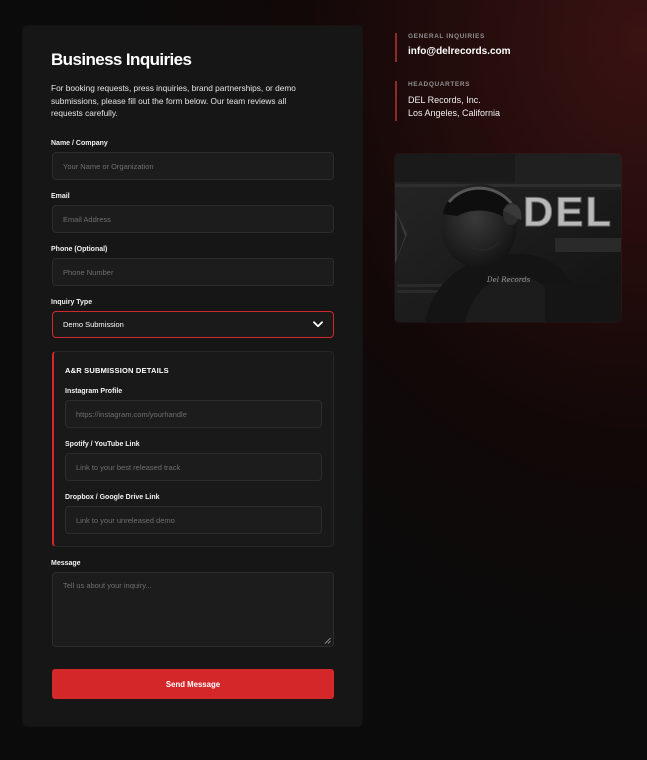  I want to click on general-email-link: info@delrecords.com, so click(459, 51).